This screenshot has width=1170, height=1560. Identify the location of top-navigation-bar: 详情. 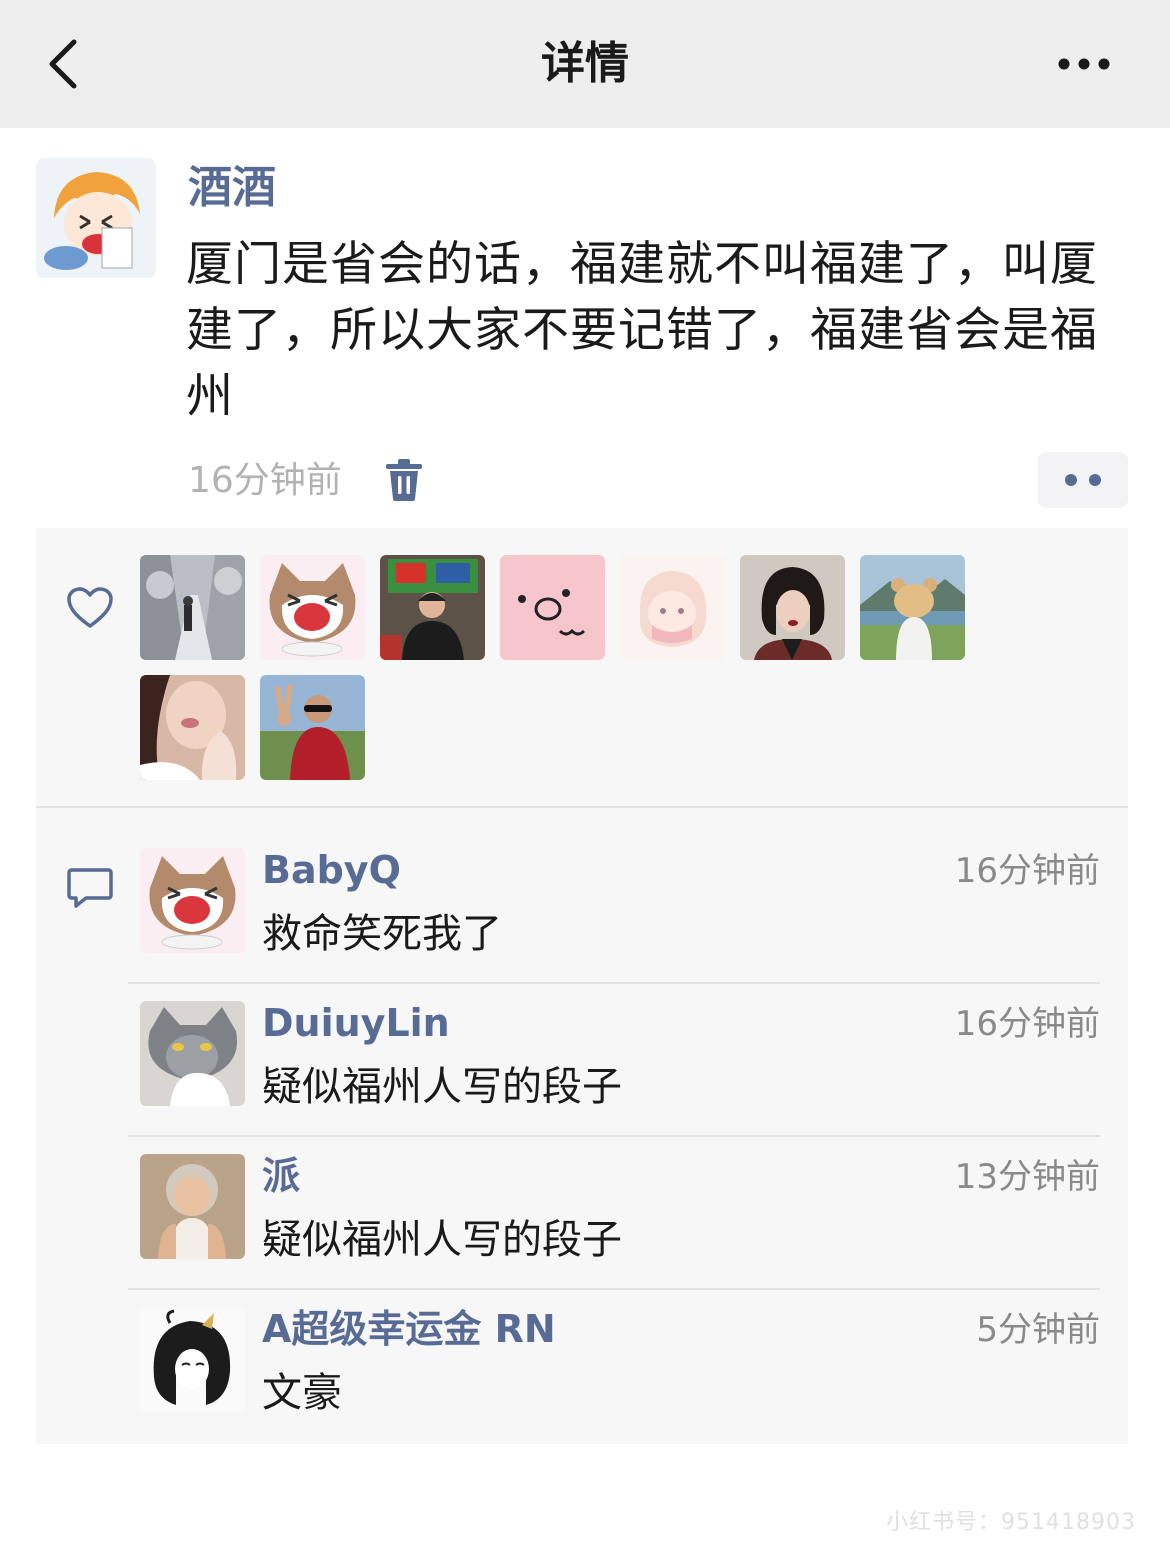
(585, 64).